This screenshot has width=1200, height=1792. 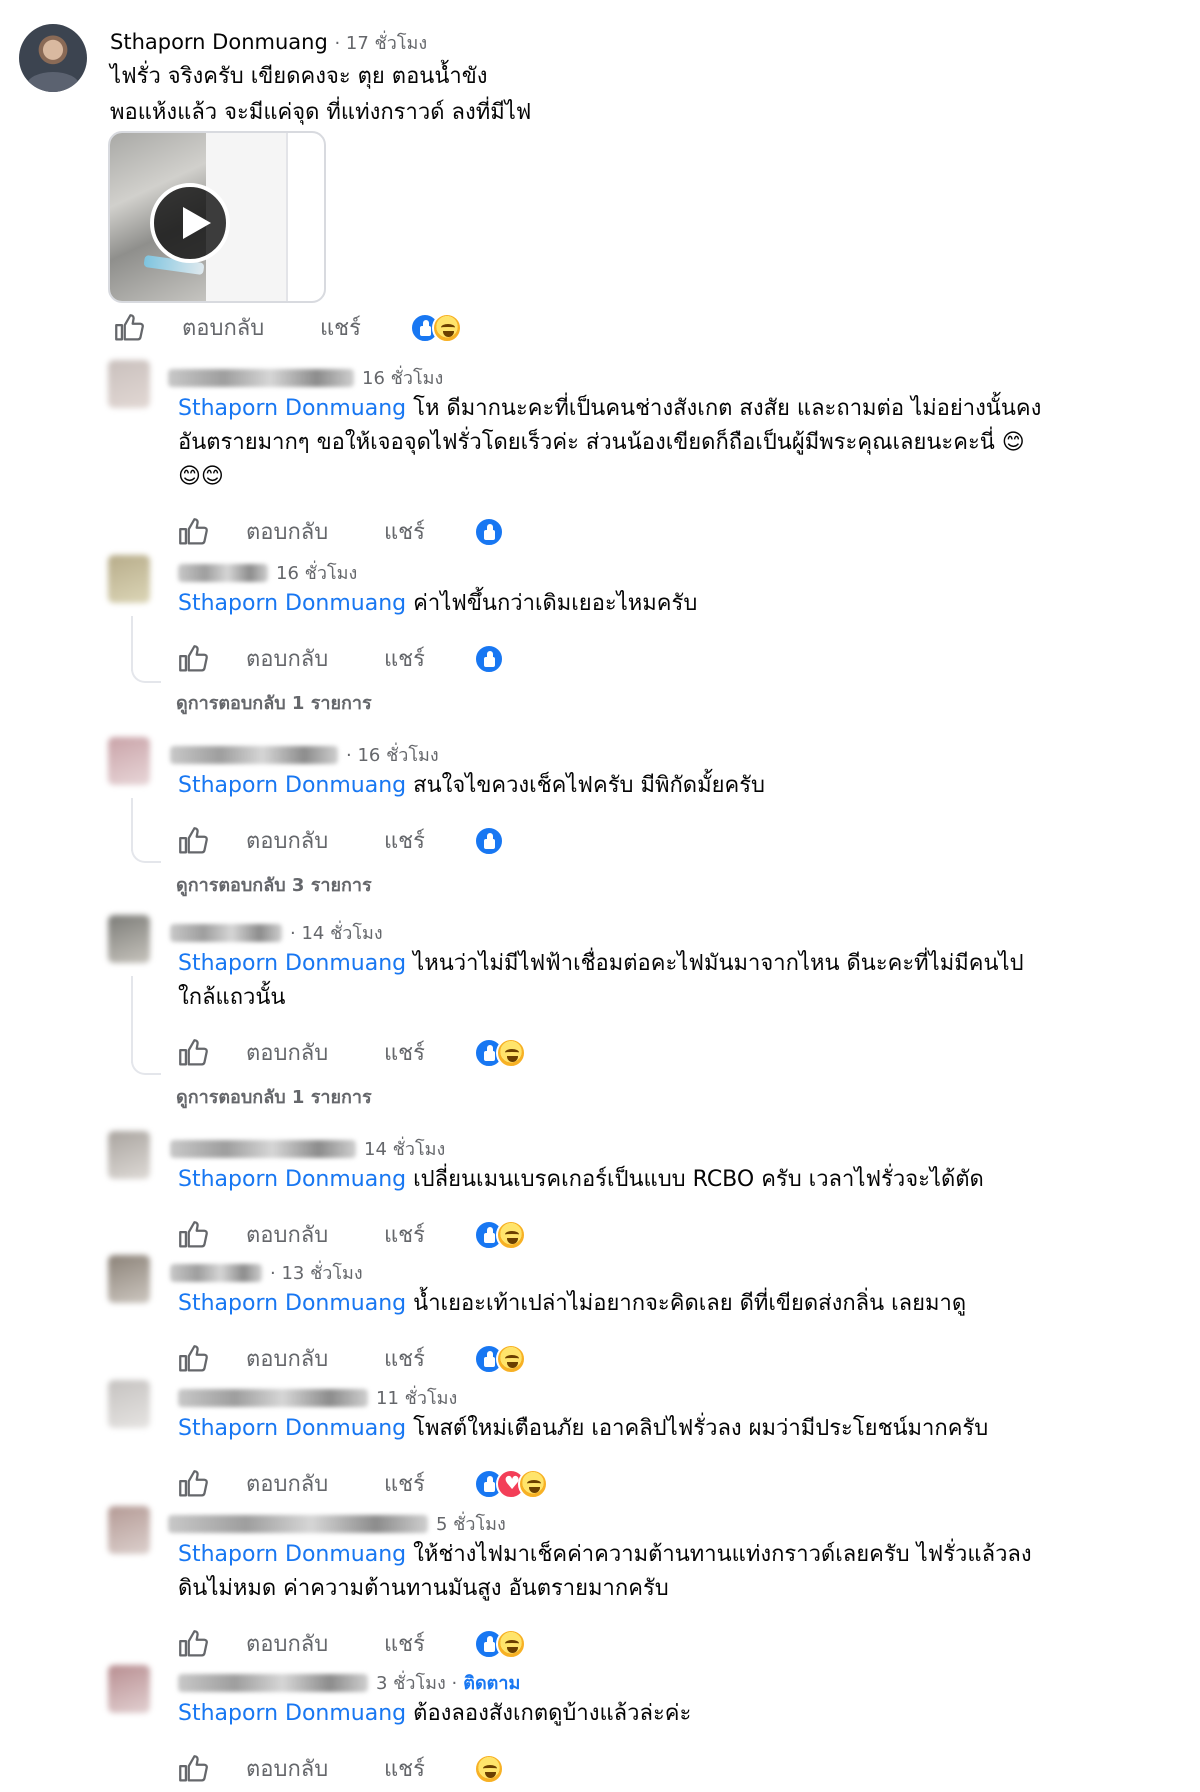 I want to click on timestamp-text: · 16 ชั่วโมง, so click(x=392, y=755).